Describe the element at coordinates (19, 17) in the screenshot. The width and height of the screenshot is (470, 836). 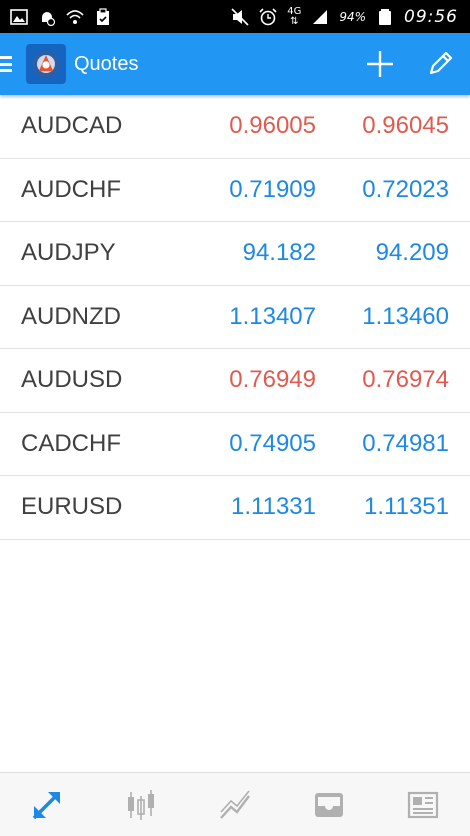
I see `gallery-icon` at that location.